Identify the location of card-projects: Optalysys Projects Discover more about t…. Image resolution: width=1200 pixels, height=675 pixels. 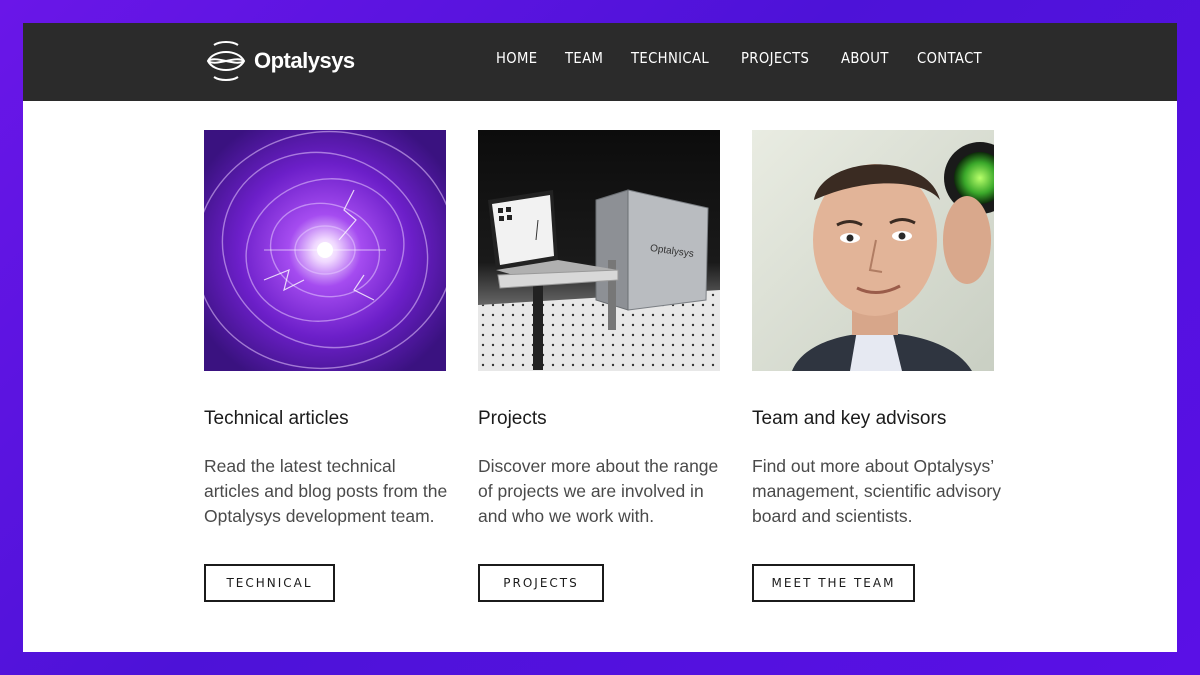
(599, 329).